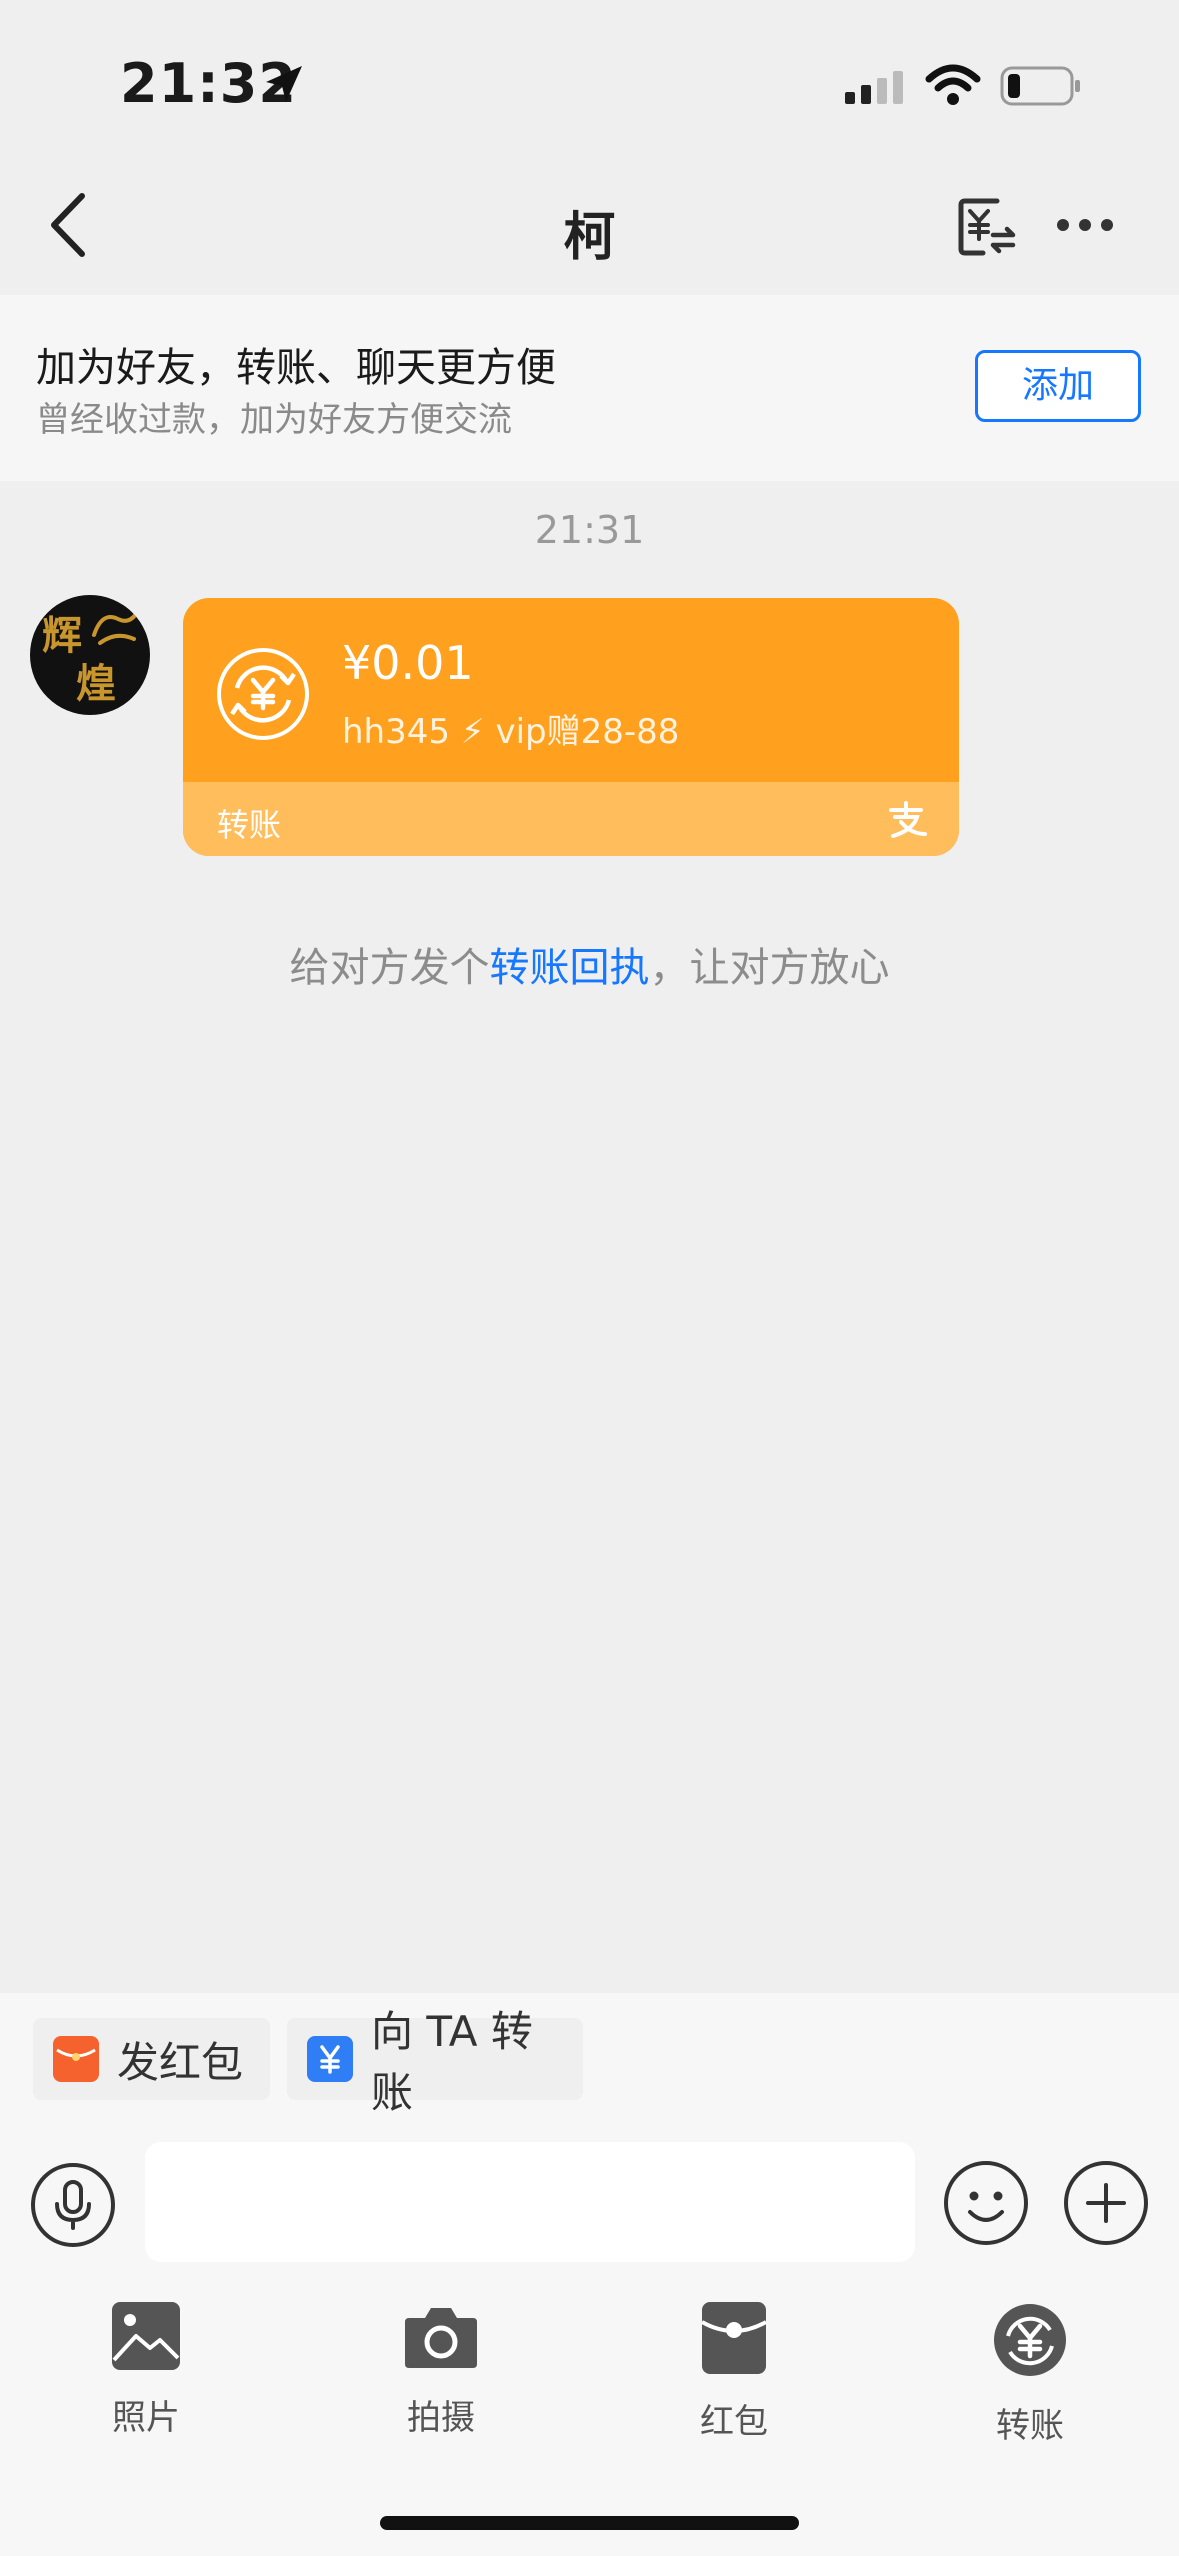 This screenshot has height=2556, width=1179. Describe the element at coordinates (1106, 2203) in the screenshot. I see `more-actions-plus-icon` at that location.